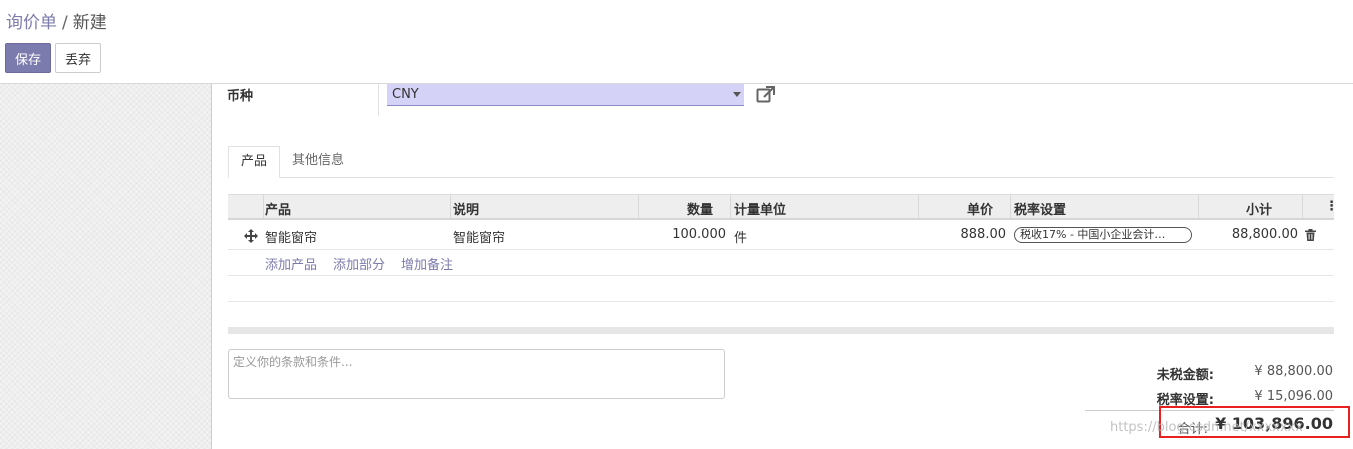  I want to click on currency-select: CNY, so click(565, 95).